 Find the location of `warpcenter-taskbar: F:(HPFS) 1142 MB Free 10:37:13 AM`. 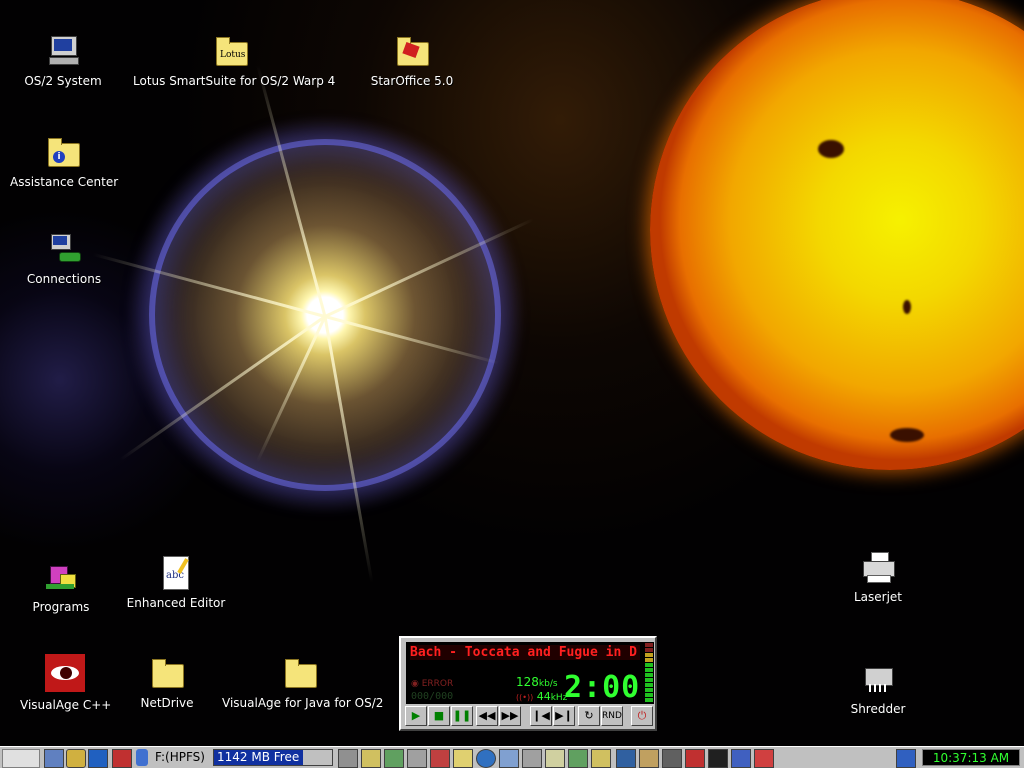

warpcenter-taskbar: F:(HPFS) 1142 MB Free 10:37:13 AM is located at coordinates (512, 757).